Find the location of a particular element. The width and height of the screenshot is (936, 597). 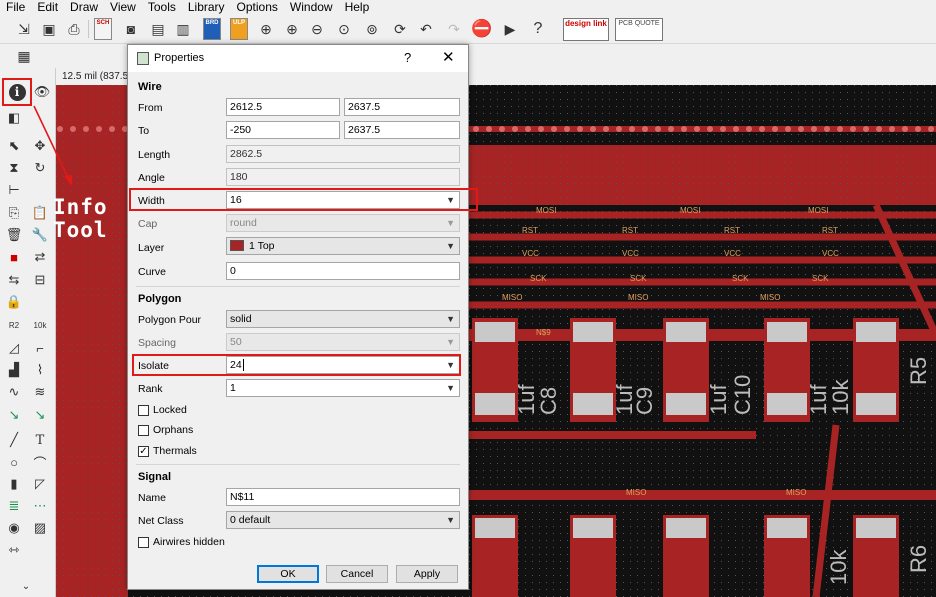

to-y-field: 2637.5 is located at coordinates (402, 130).